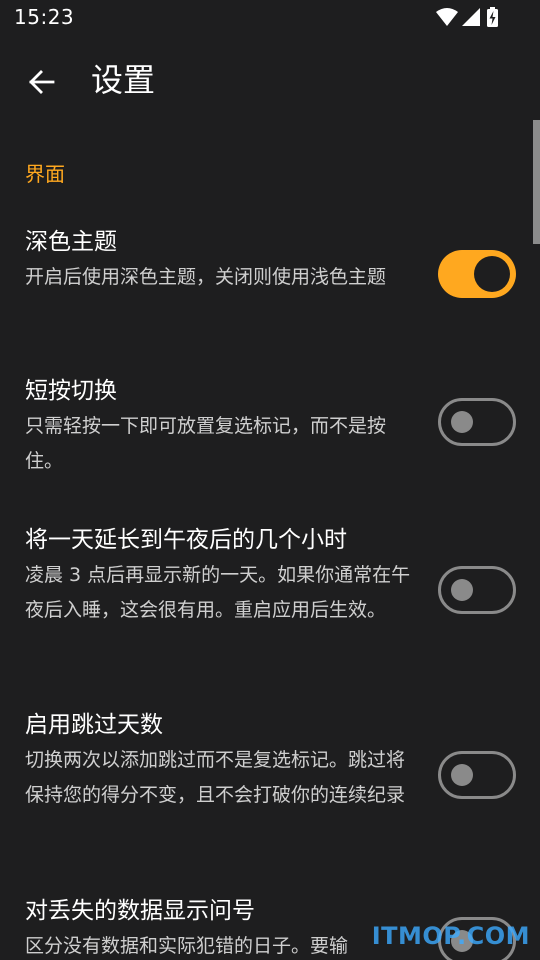  I want to click on skip-days-toggle, so click(477, 775).